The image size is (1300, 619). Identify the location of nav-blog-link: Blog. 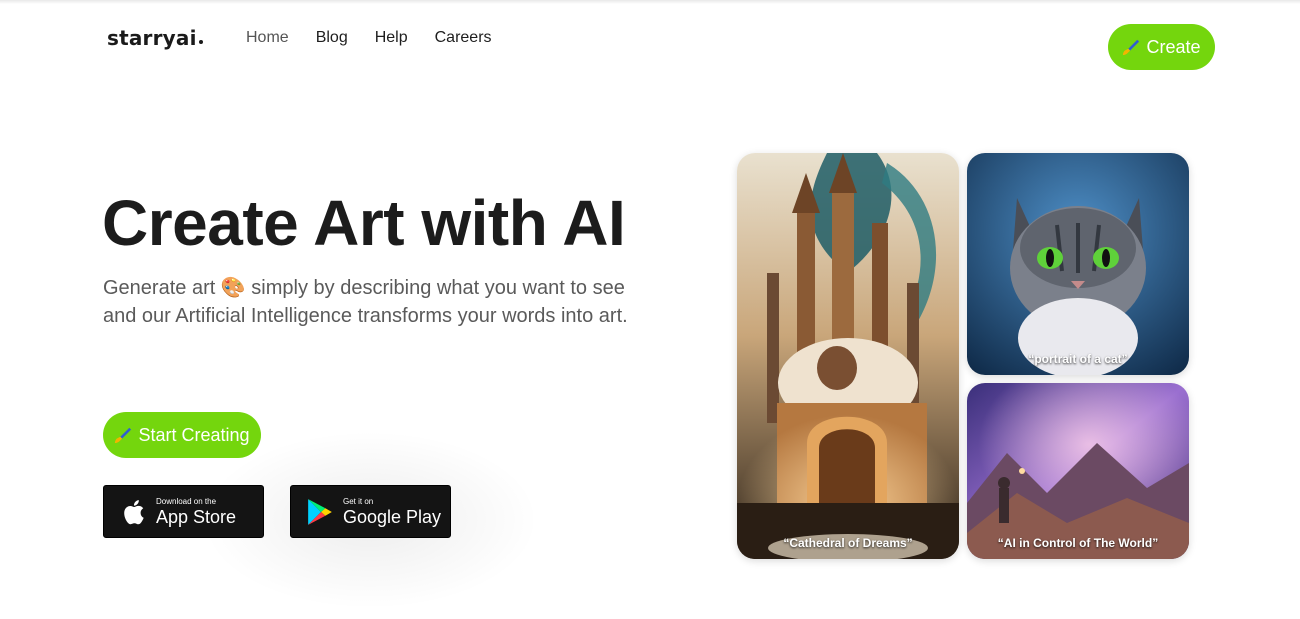
(332, 38).